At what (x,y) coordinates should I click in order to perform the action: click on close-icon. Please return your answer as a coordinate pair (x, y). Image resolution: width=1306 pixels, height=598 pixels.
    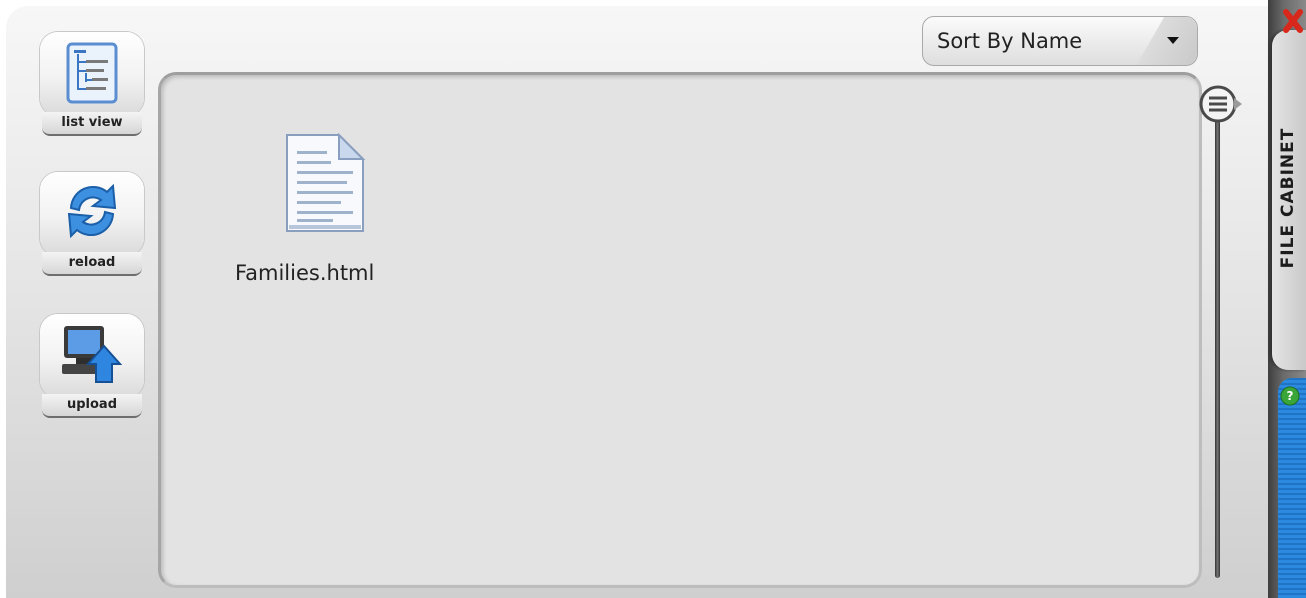
    Looking at the image, I should click on (1293, 23).